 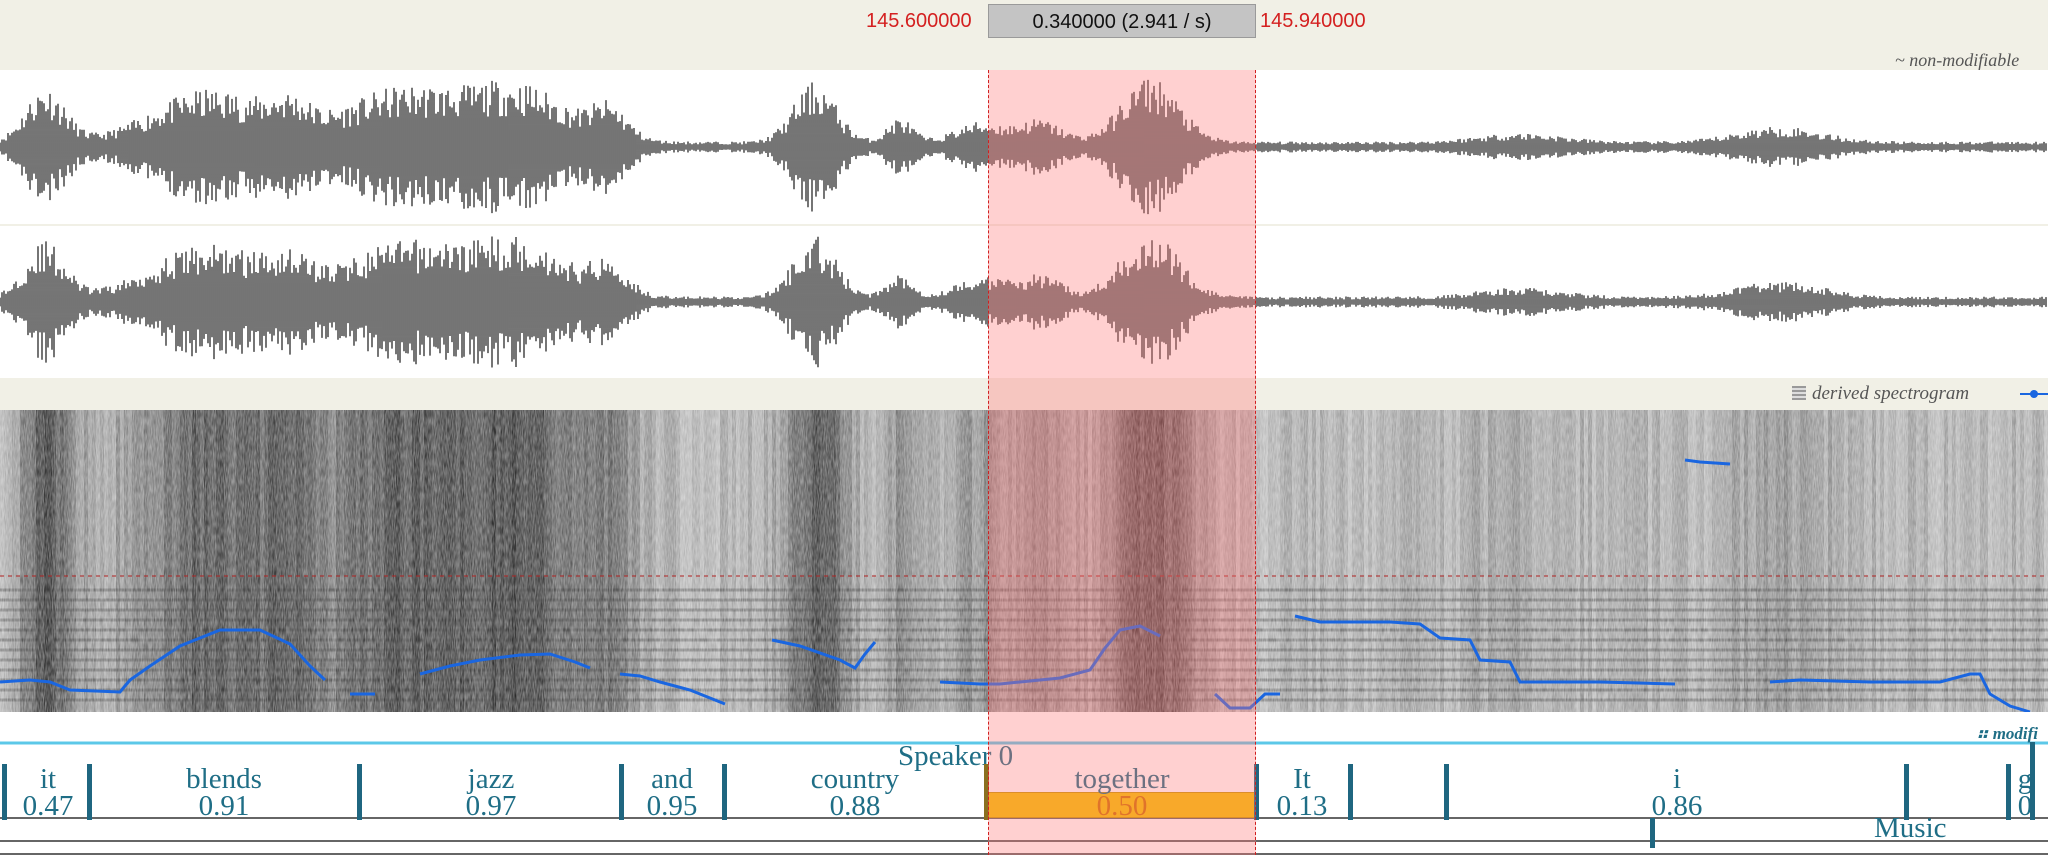 I want to click on word-segment: blends 0.91, so click(x=224, y=792).